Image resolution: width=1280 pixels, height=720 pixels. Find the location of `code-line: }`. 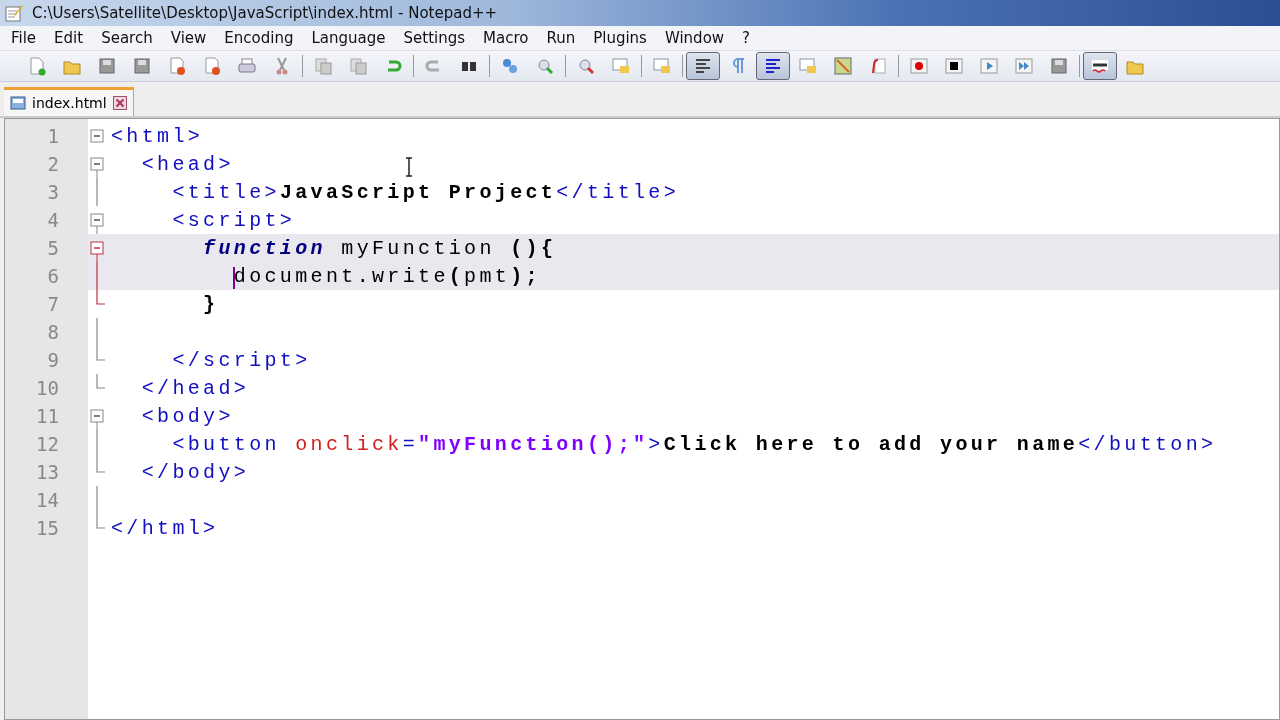

code-line: } is located at coordinates (210, 304).